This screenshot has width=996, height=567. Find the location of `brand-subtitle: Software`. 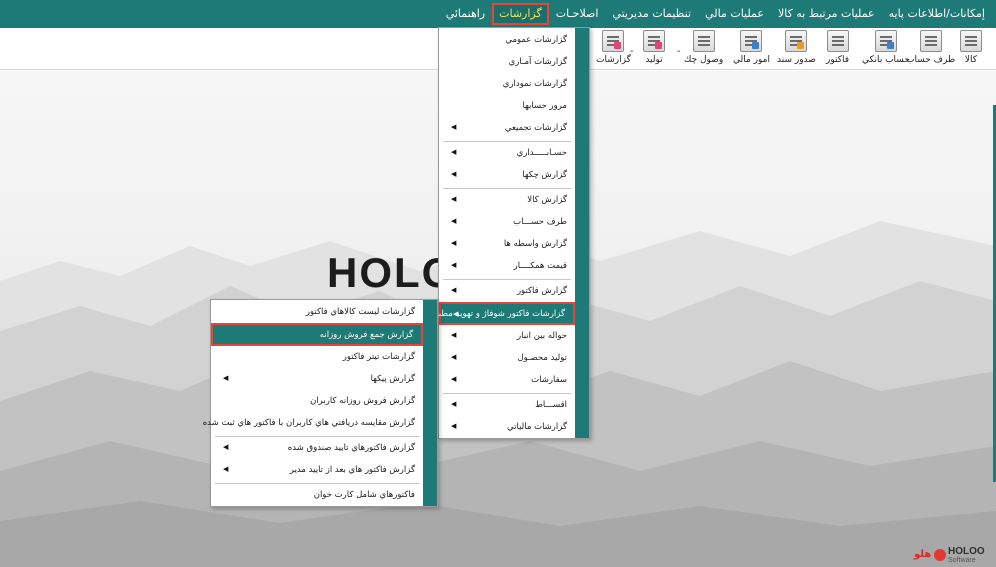

brand-subtitle: Software is located at coordinates (962, 560).